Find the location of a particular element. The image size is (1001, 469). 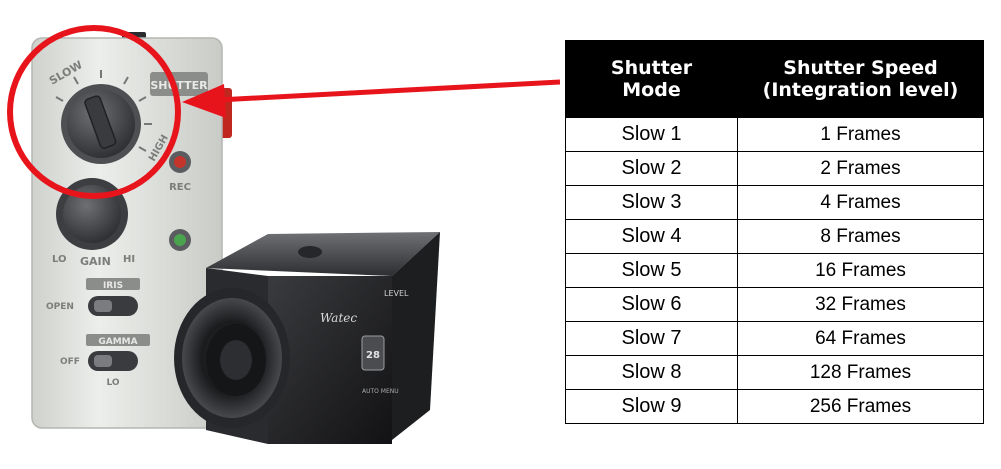

level-label: LEVEL is located at coordinates (396, 293).